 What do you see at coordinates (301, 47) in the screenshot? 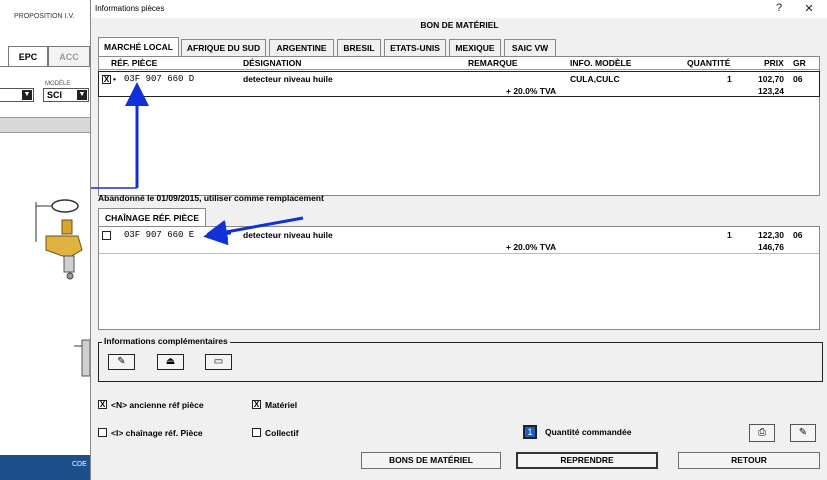
I see `tab-argentine: ARGENTINE` at bounding box center [301, 47].